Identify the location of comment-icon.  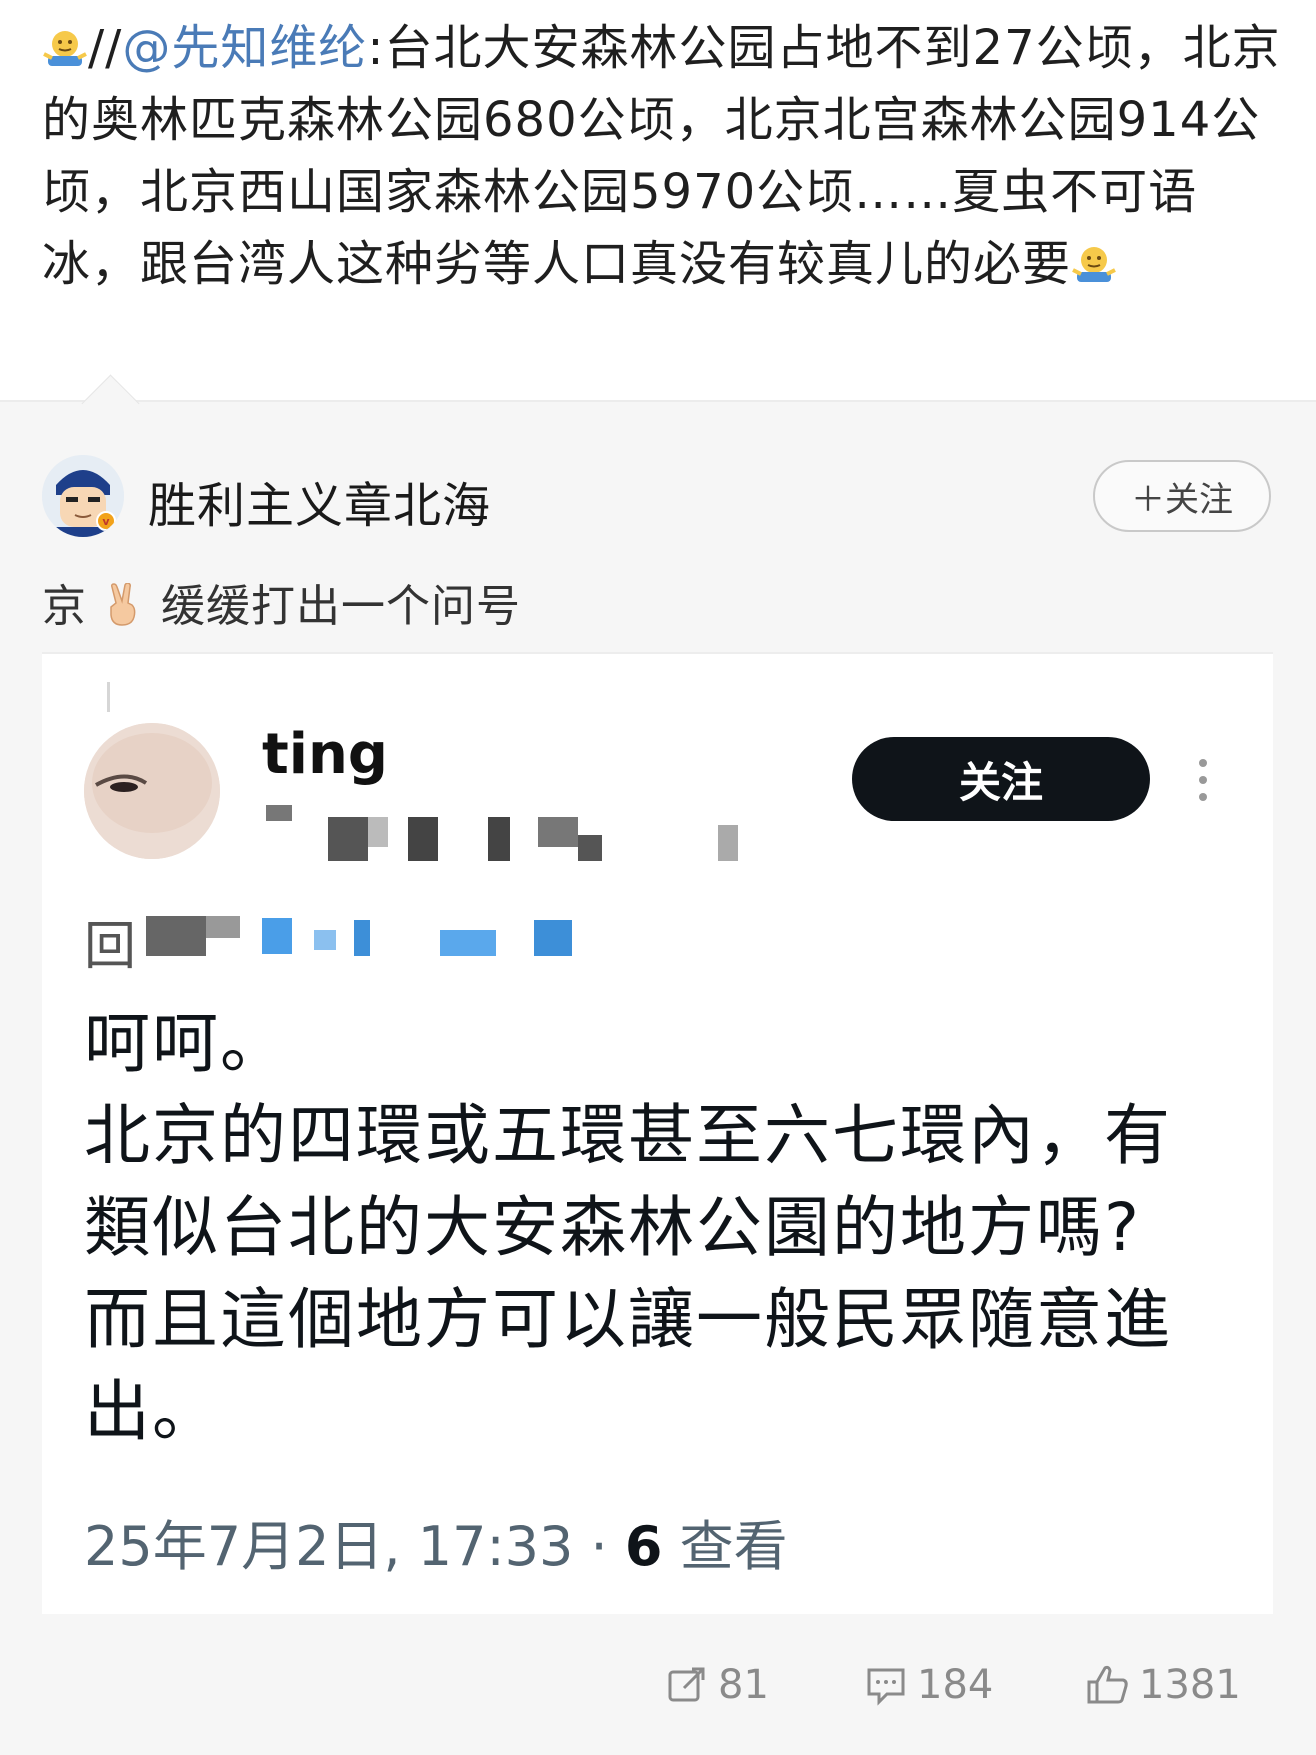
(886, 1687).